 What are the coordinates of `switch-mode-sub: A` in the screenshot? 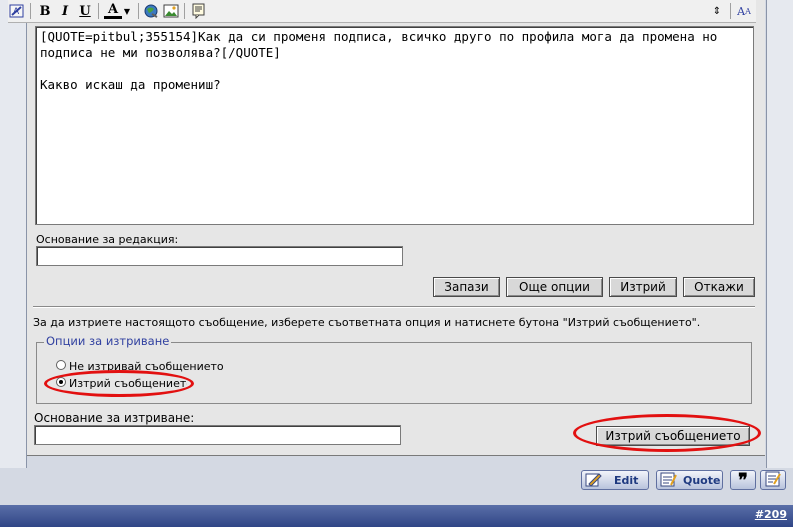 It's located at (748, 11).